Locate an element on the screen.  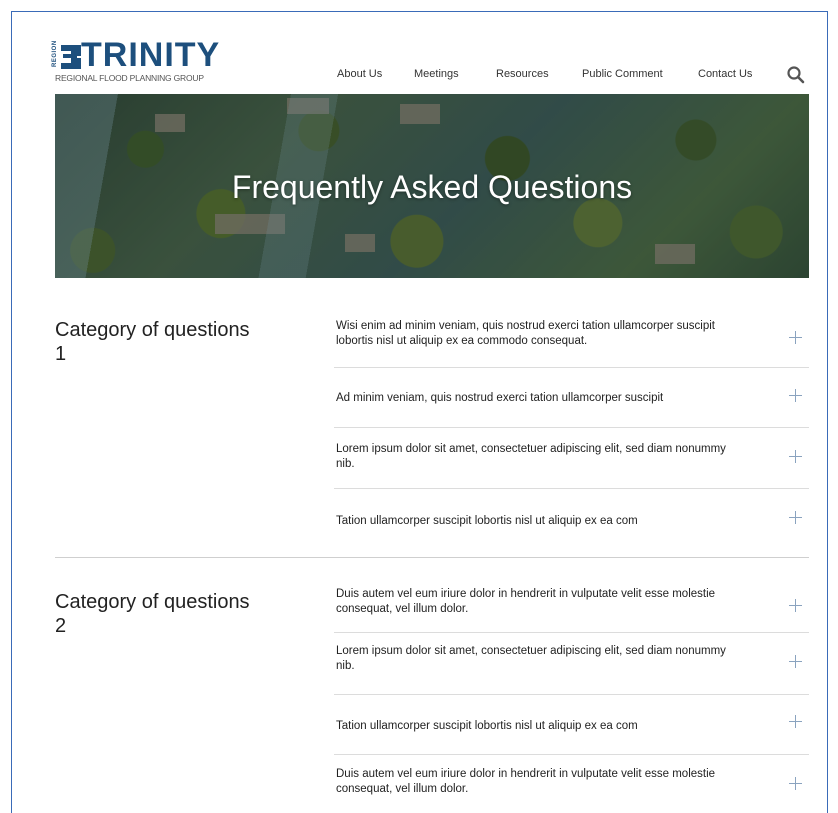
nav-item-contact-us: Contact Us is located at coordinates (725, 74).